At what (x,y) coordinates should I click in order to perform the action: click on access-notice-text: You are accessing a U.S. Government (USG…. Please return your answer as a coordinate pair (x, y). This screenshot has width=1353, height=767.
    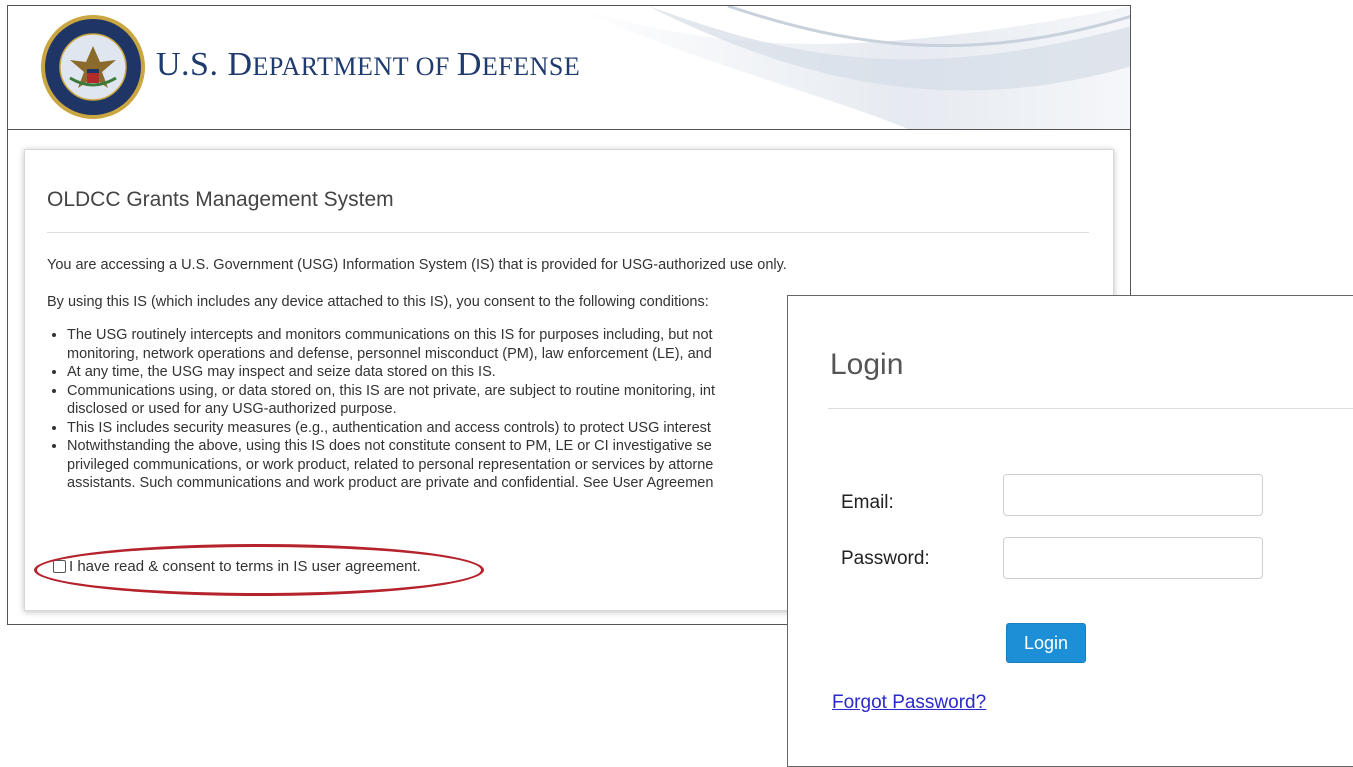
    Looking at the image, I should click on (417, 265).